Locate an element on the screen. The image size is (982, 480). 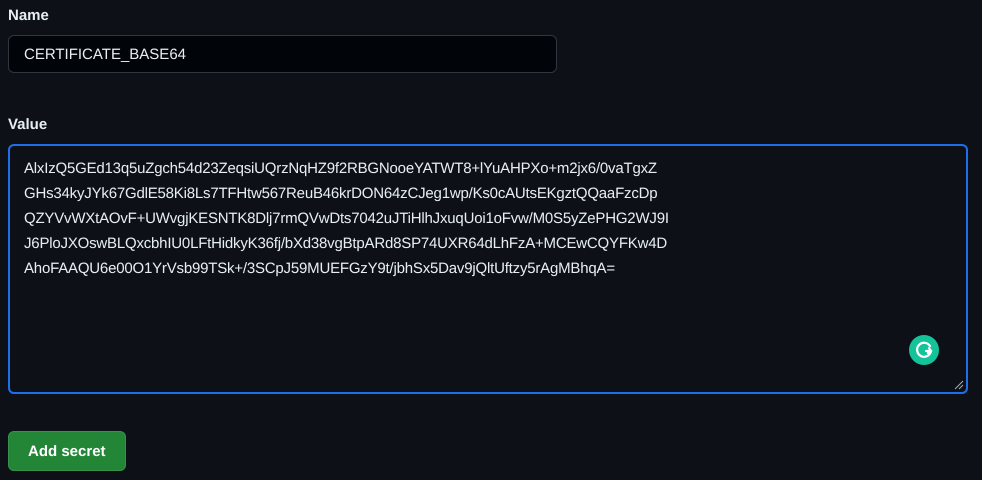
add-secret-button: Add secret is located at coordinates (67, 451).